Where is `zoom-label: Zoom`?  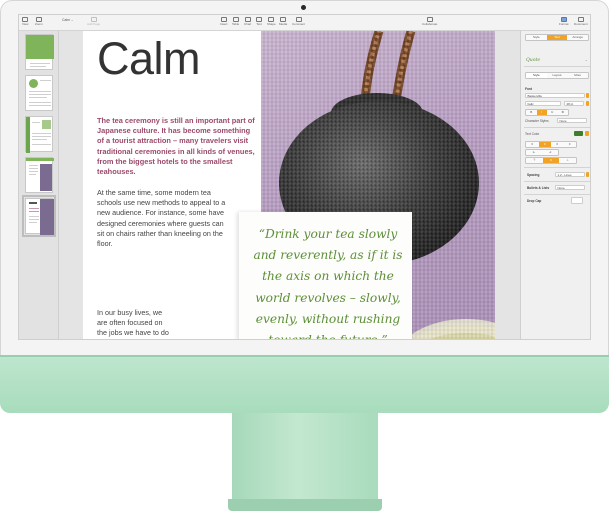
zoom-label: Zoom is located at coordinates (39, 24).